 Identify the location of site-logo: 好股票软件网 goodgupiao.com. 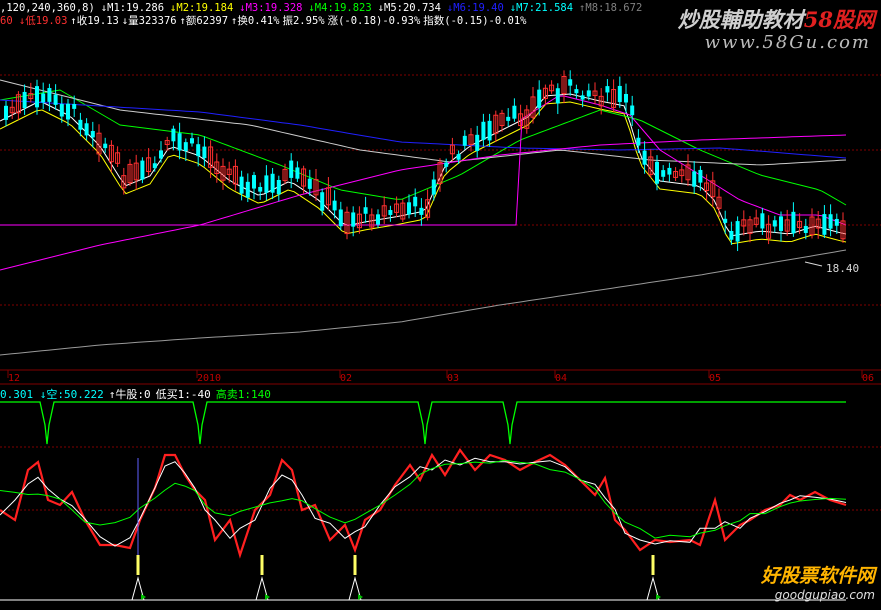
(818, 581).